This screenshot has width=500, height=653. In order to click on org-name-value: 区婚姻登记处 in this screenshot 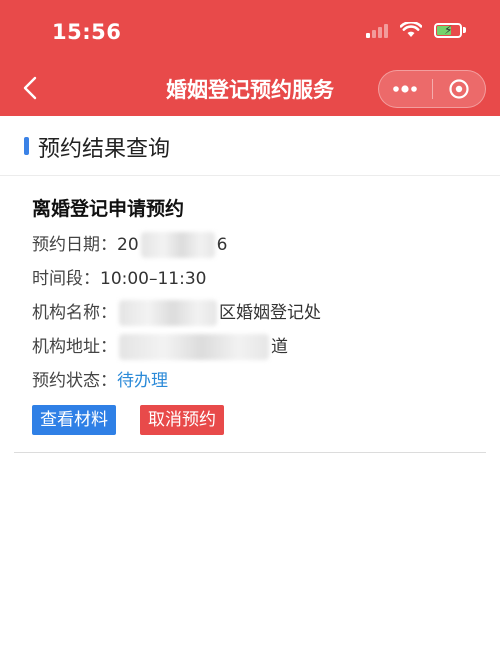, I will do `click(270, 313)`.